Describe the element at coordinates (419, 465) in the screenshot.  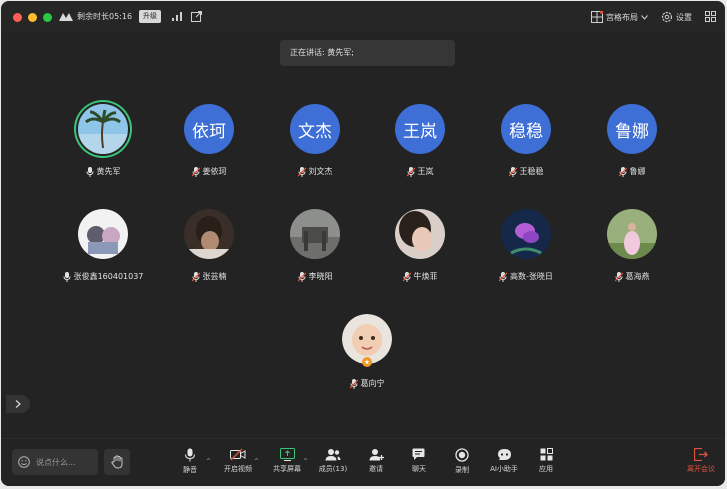
I see `chat-button: 聊天` at that location.